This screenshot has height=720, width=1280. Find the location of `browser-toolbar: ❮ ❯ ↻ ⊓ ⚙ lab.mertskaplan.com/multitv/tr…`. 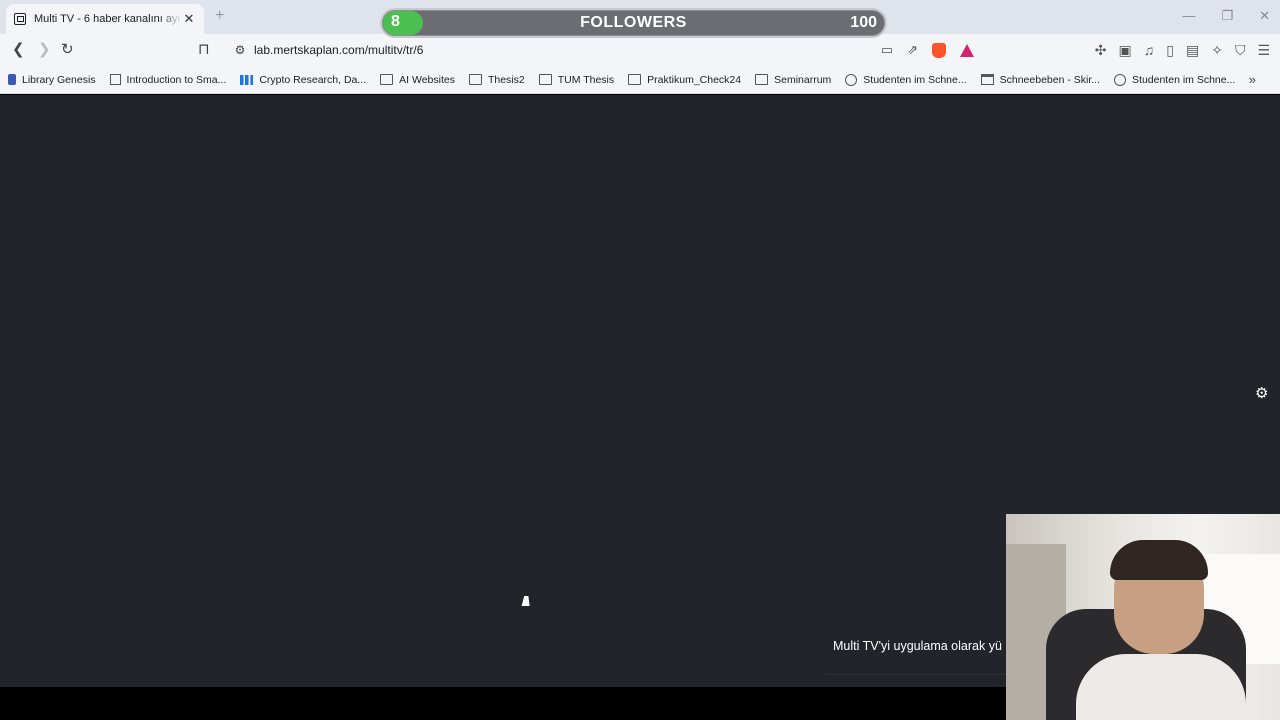

browser-toolbar: ❮ ❯ ↻ ⊓ ⚙ lab.mertskaplan.com/multitv/tr… is located at coordinates (640, 50).